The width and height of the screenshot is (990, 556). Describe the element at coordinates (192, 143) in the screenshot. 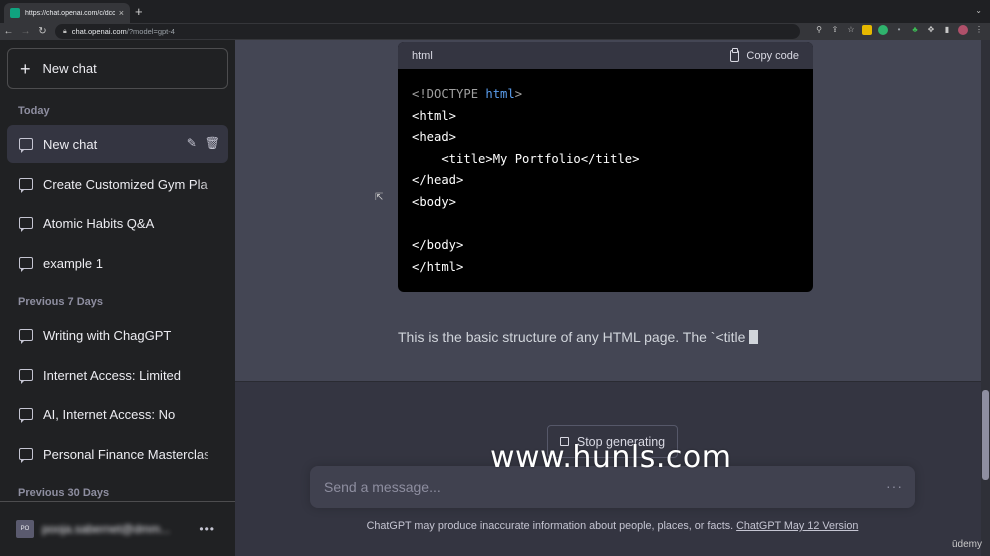

I see `edit-pencil-icon: ✎` at that location.